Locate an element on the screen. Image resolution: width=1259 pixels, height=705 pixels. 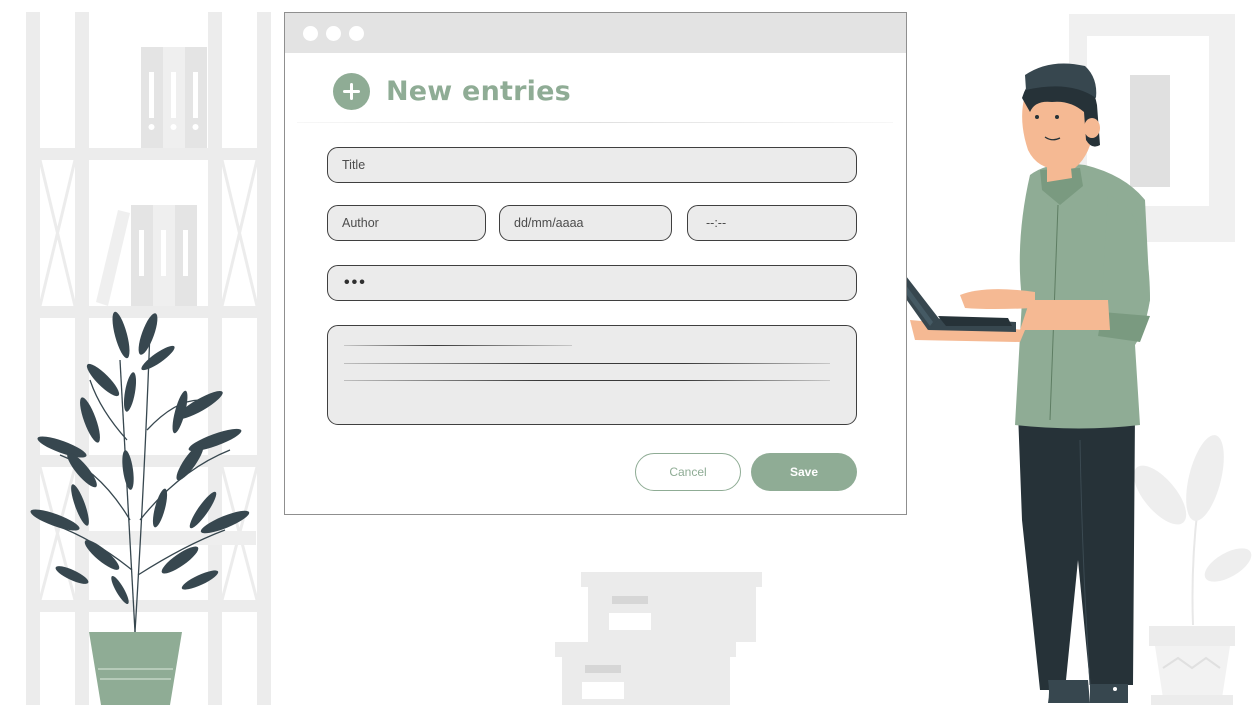
title-field is located at coordinates (592, 165).